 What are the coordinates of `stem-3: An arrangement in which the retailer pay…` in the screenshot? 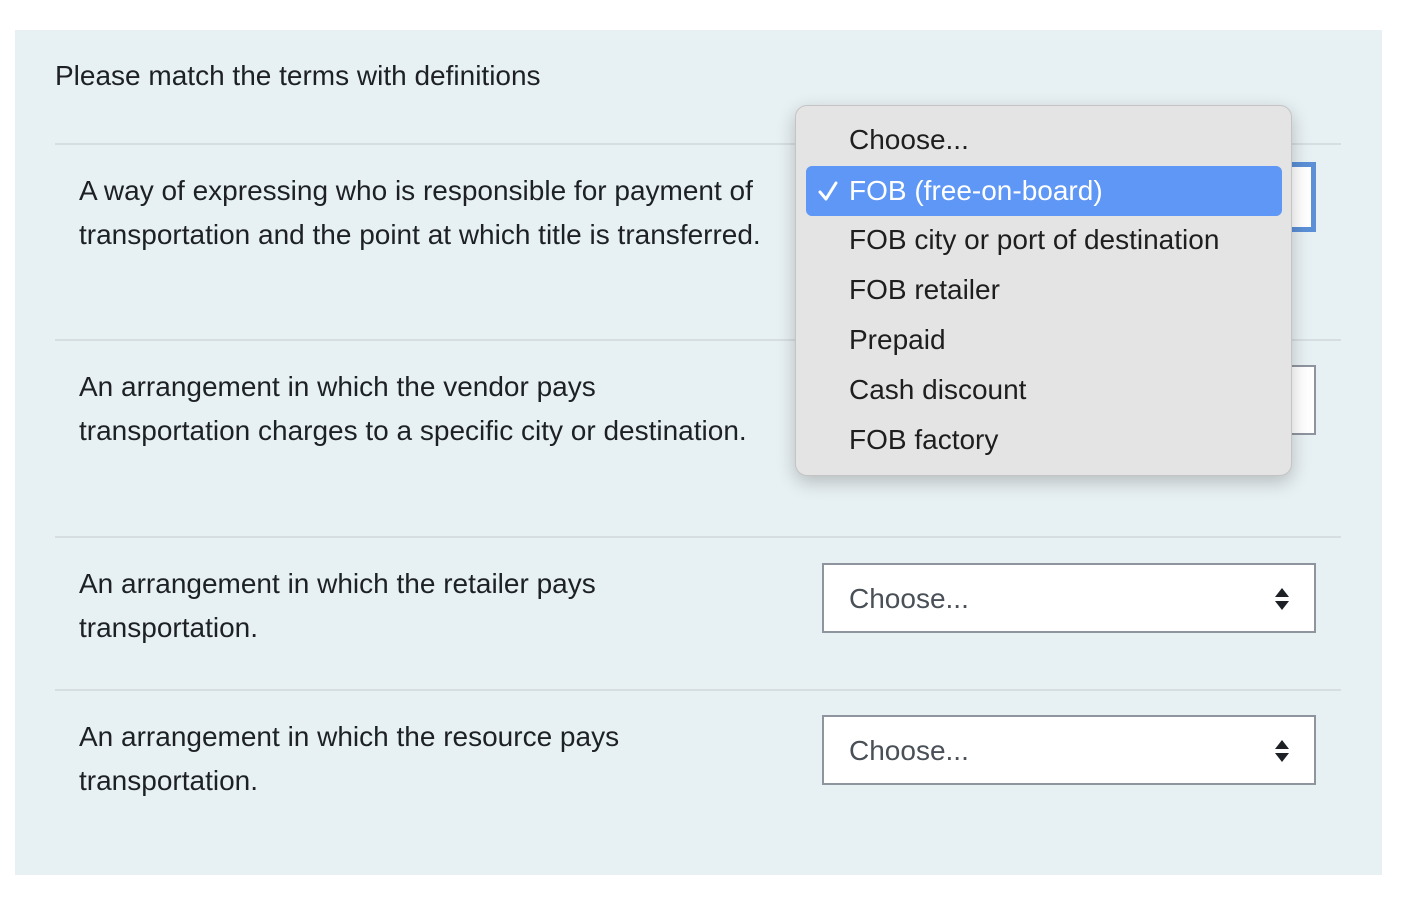 It's located at (337, 605).